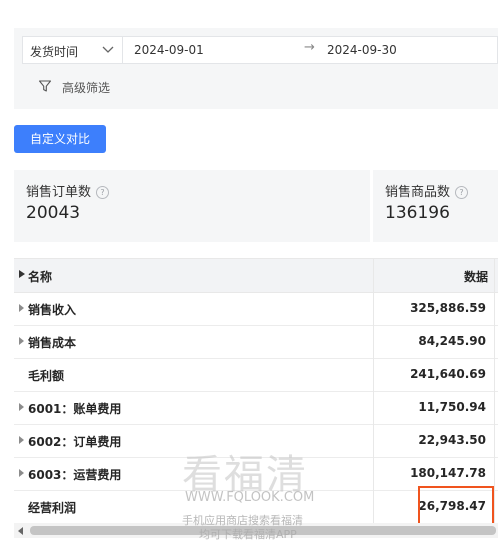 This screenshot has width=498, height=558. What do you see at coordinates (263, 530) in the screenshot?
I see `scroll-thumb` at bounding box center [263, 530].